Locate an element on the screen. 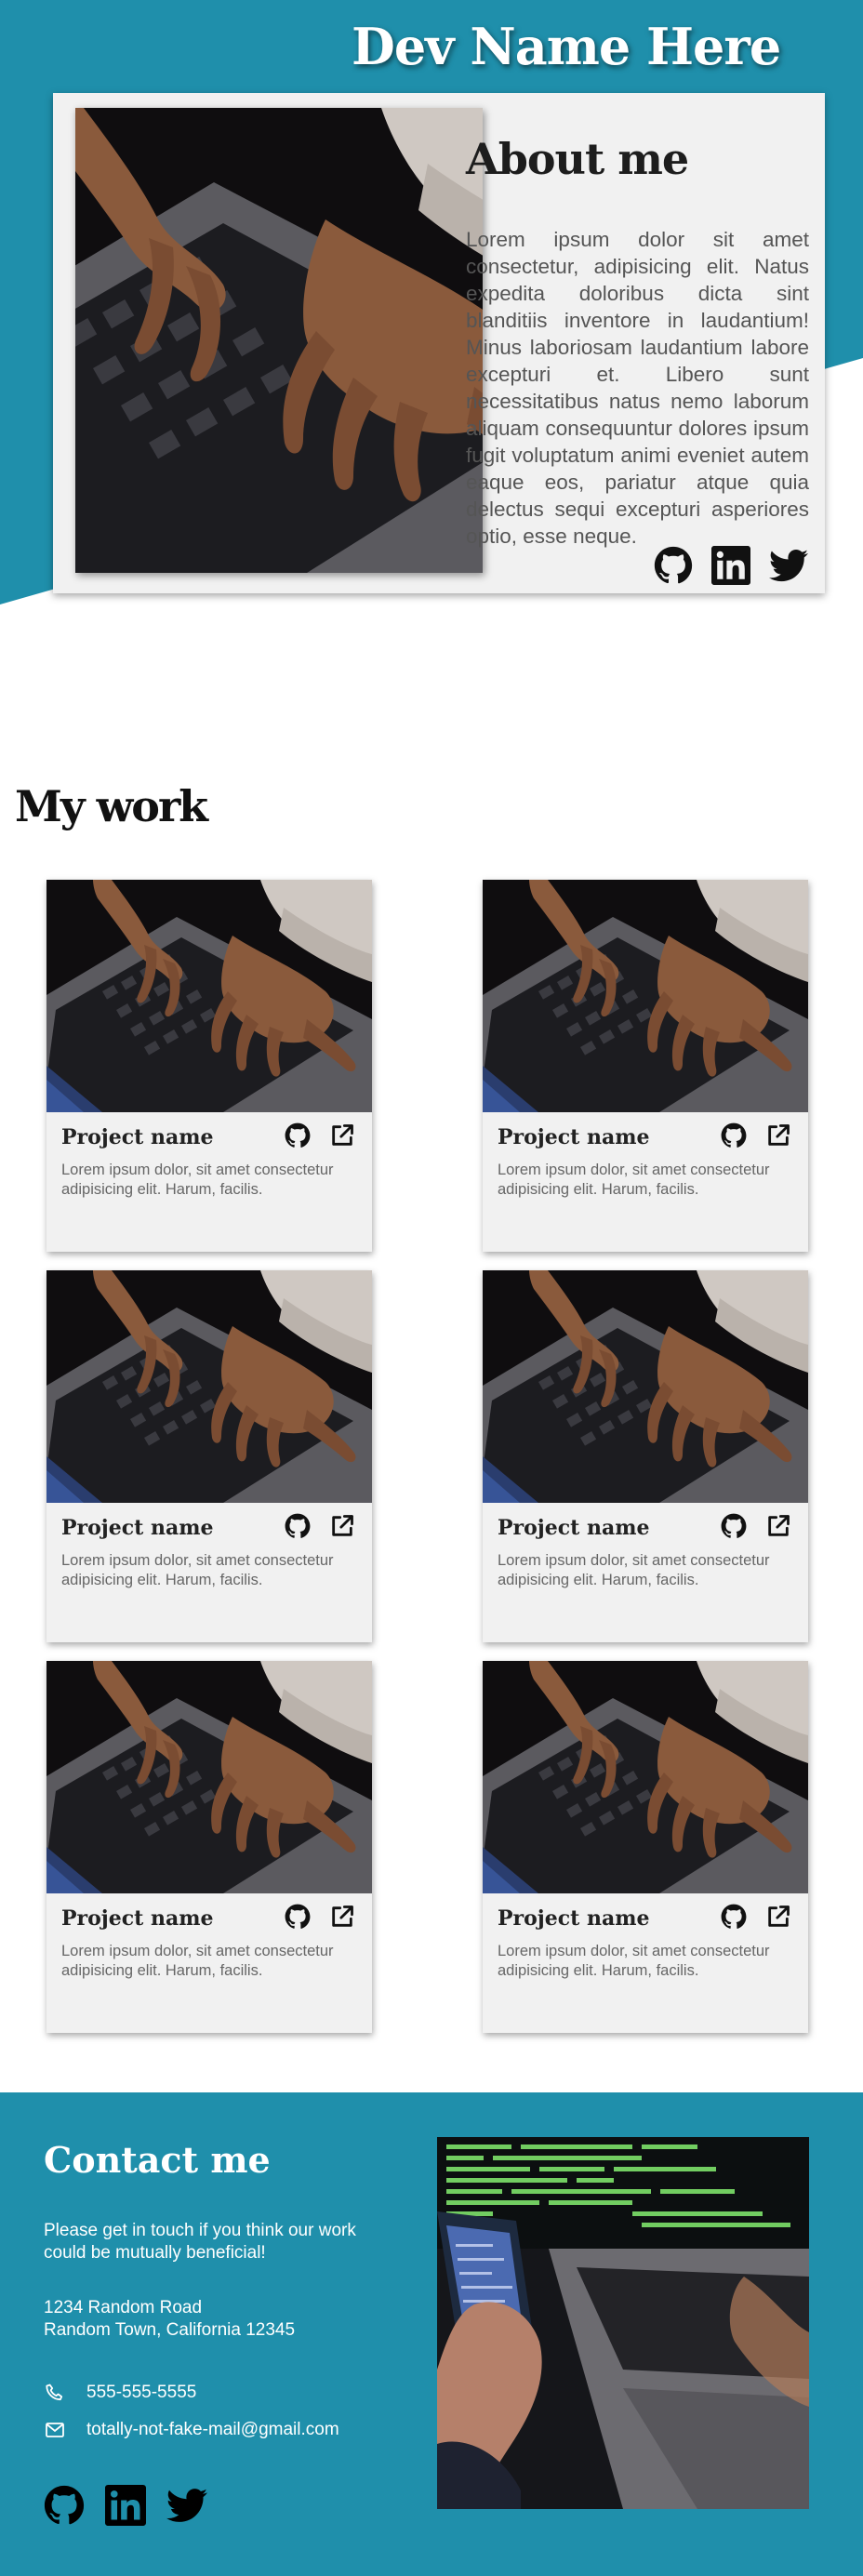 The height and width of the screenshot is (2576, 863). mail-icon is located at coordinates (55, 2430).